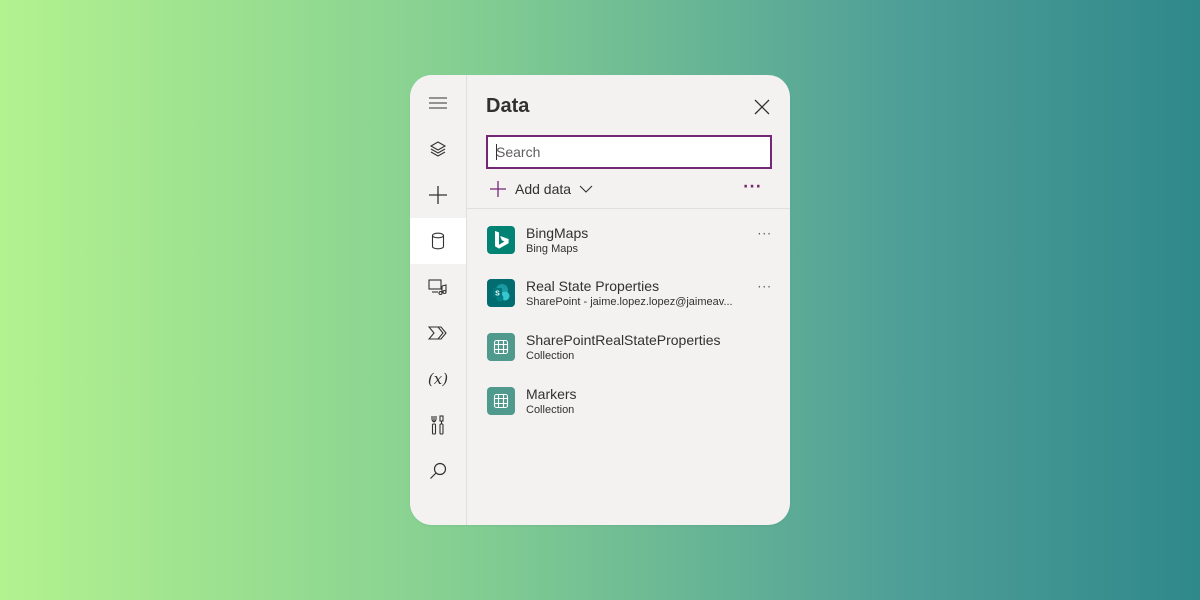  What do you see at coordinates (557, 233) in the screenshot?
I see `data-source-name: BingMaps` at bounding box center [557, 233].